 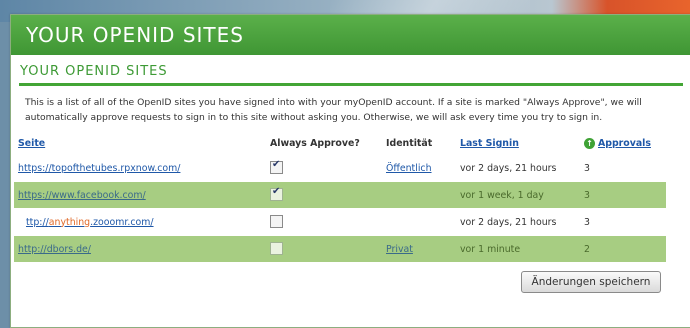 I want to click on site-url-cell: ttp://anything.zooomr.com/, so click(x=140, y=222).